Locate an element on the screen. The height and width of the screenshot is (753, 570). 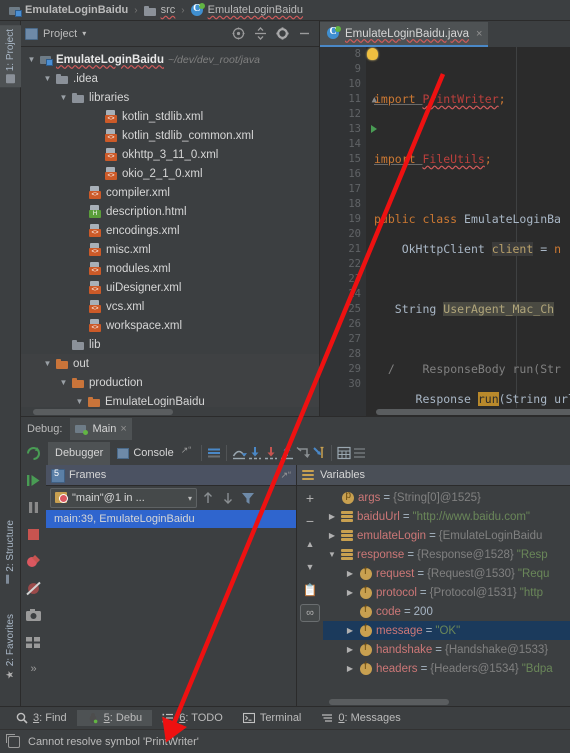
gutter-line-number: 28 is located at coordinates (343, 354).